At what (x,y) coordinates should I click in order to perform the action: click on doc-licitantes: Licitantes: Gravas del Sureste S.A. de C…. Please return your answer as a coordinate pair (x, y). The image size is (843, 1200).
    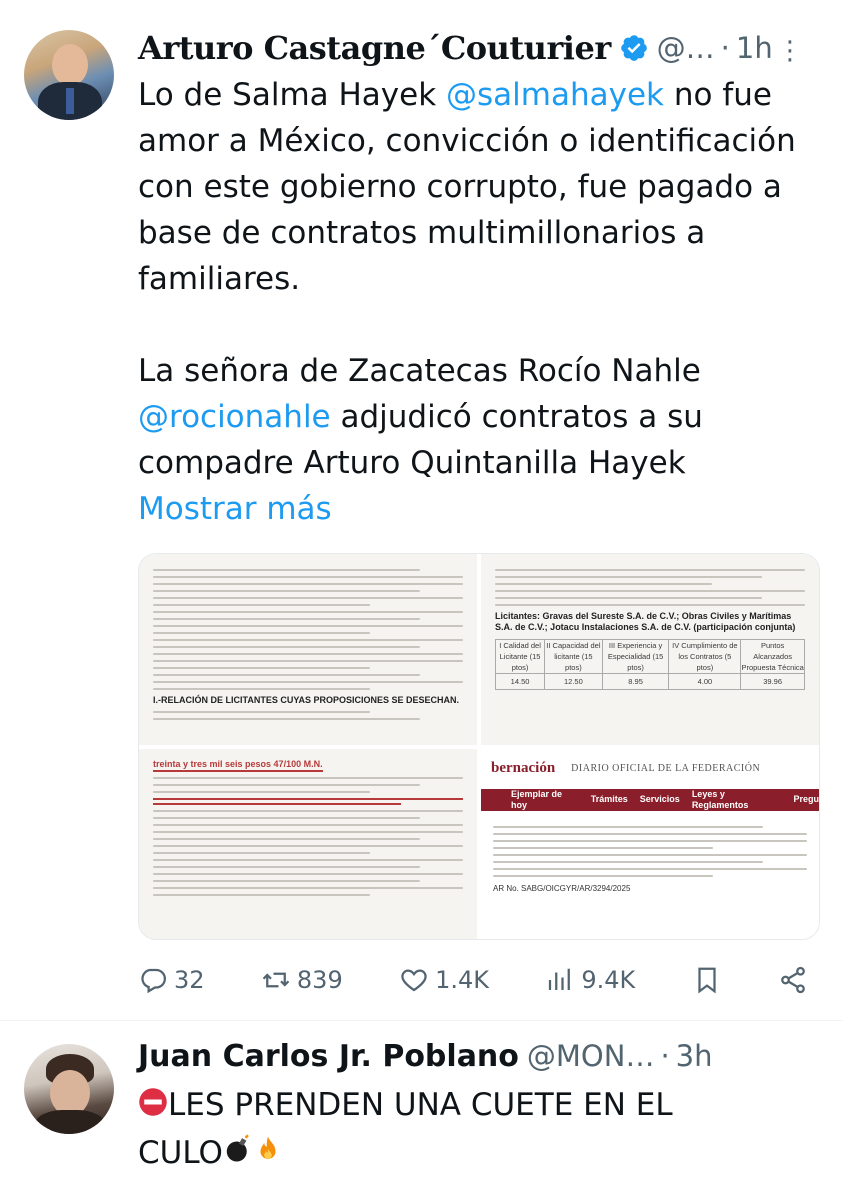
    Looking at the image, I should click on (645, 621).